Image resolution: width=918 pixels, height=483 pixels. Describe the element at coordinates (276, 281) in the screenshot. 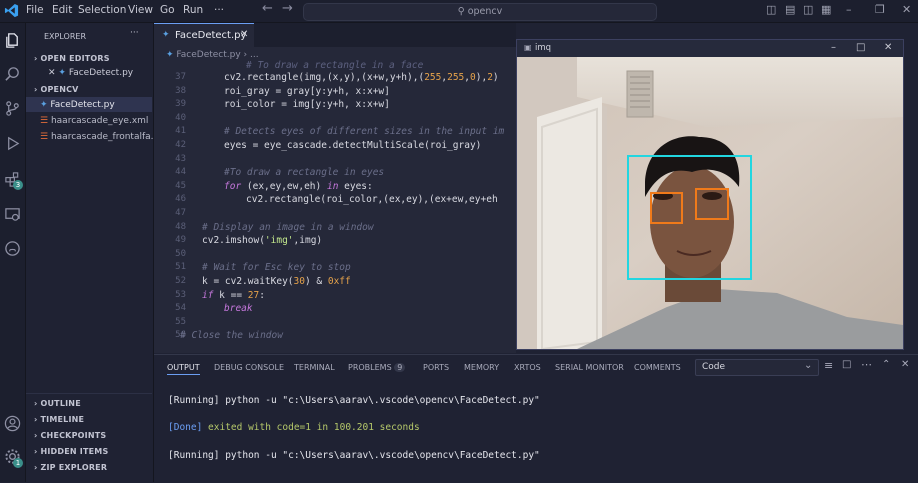

I see `code-line: k = cv2.waitKey(30) & 0xff` at that location.